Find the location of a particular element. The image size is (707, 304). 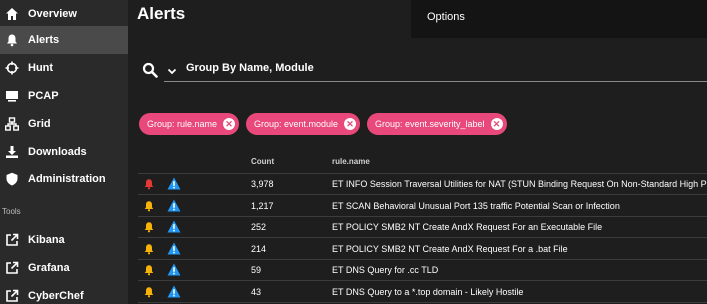

table-row: 59 ET DNS Query for .cc TLD is located at coordinates (422, 270).